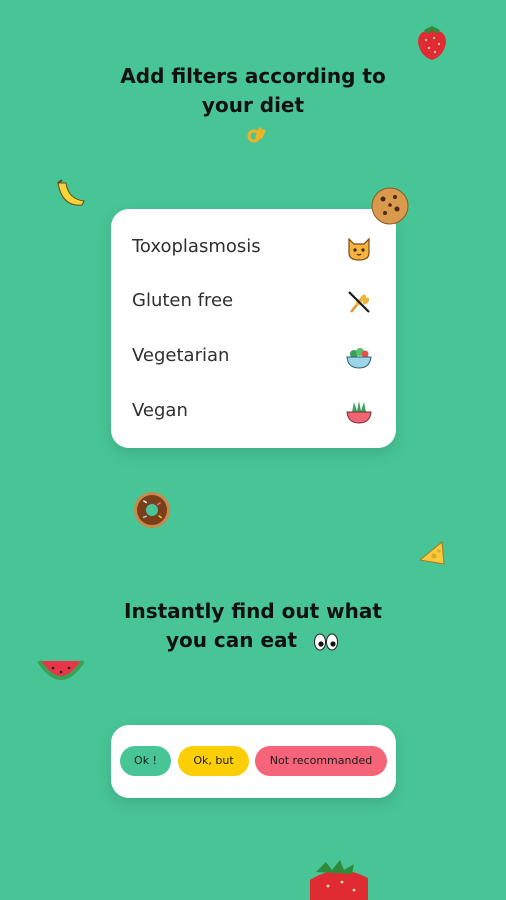  Describe the element at coordinates (253, 761) in the screenshot. I see `status-legend-card: Ok ! Ok, but Not recommanded` at that location.